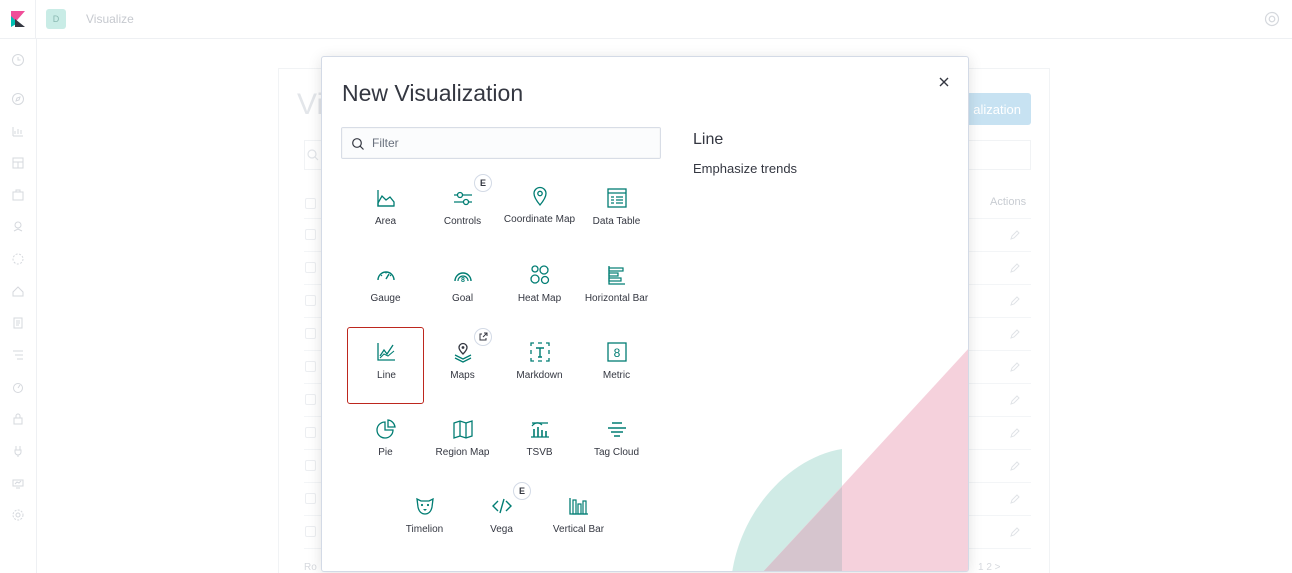 The image size is (1292, 573). I want to click on filter-field, so click(501, 143).